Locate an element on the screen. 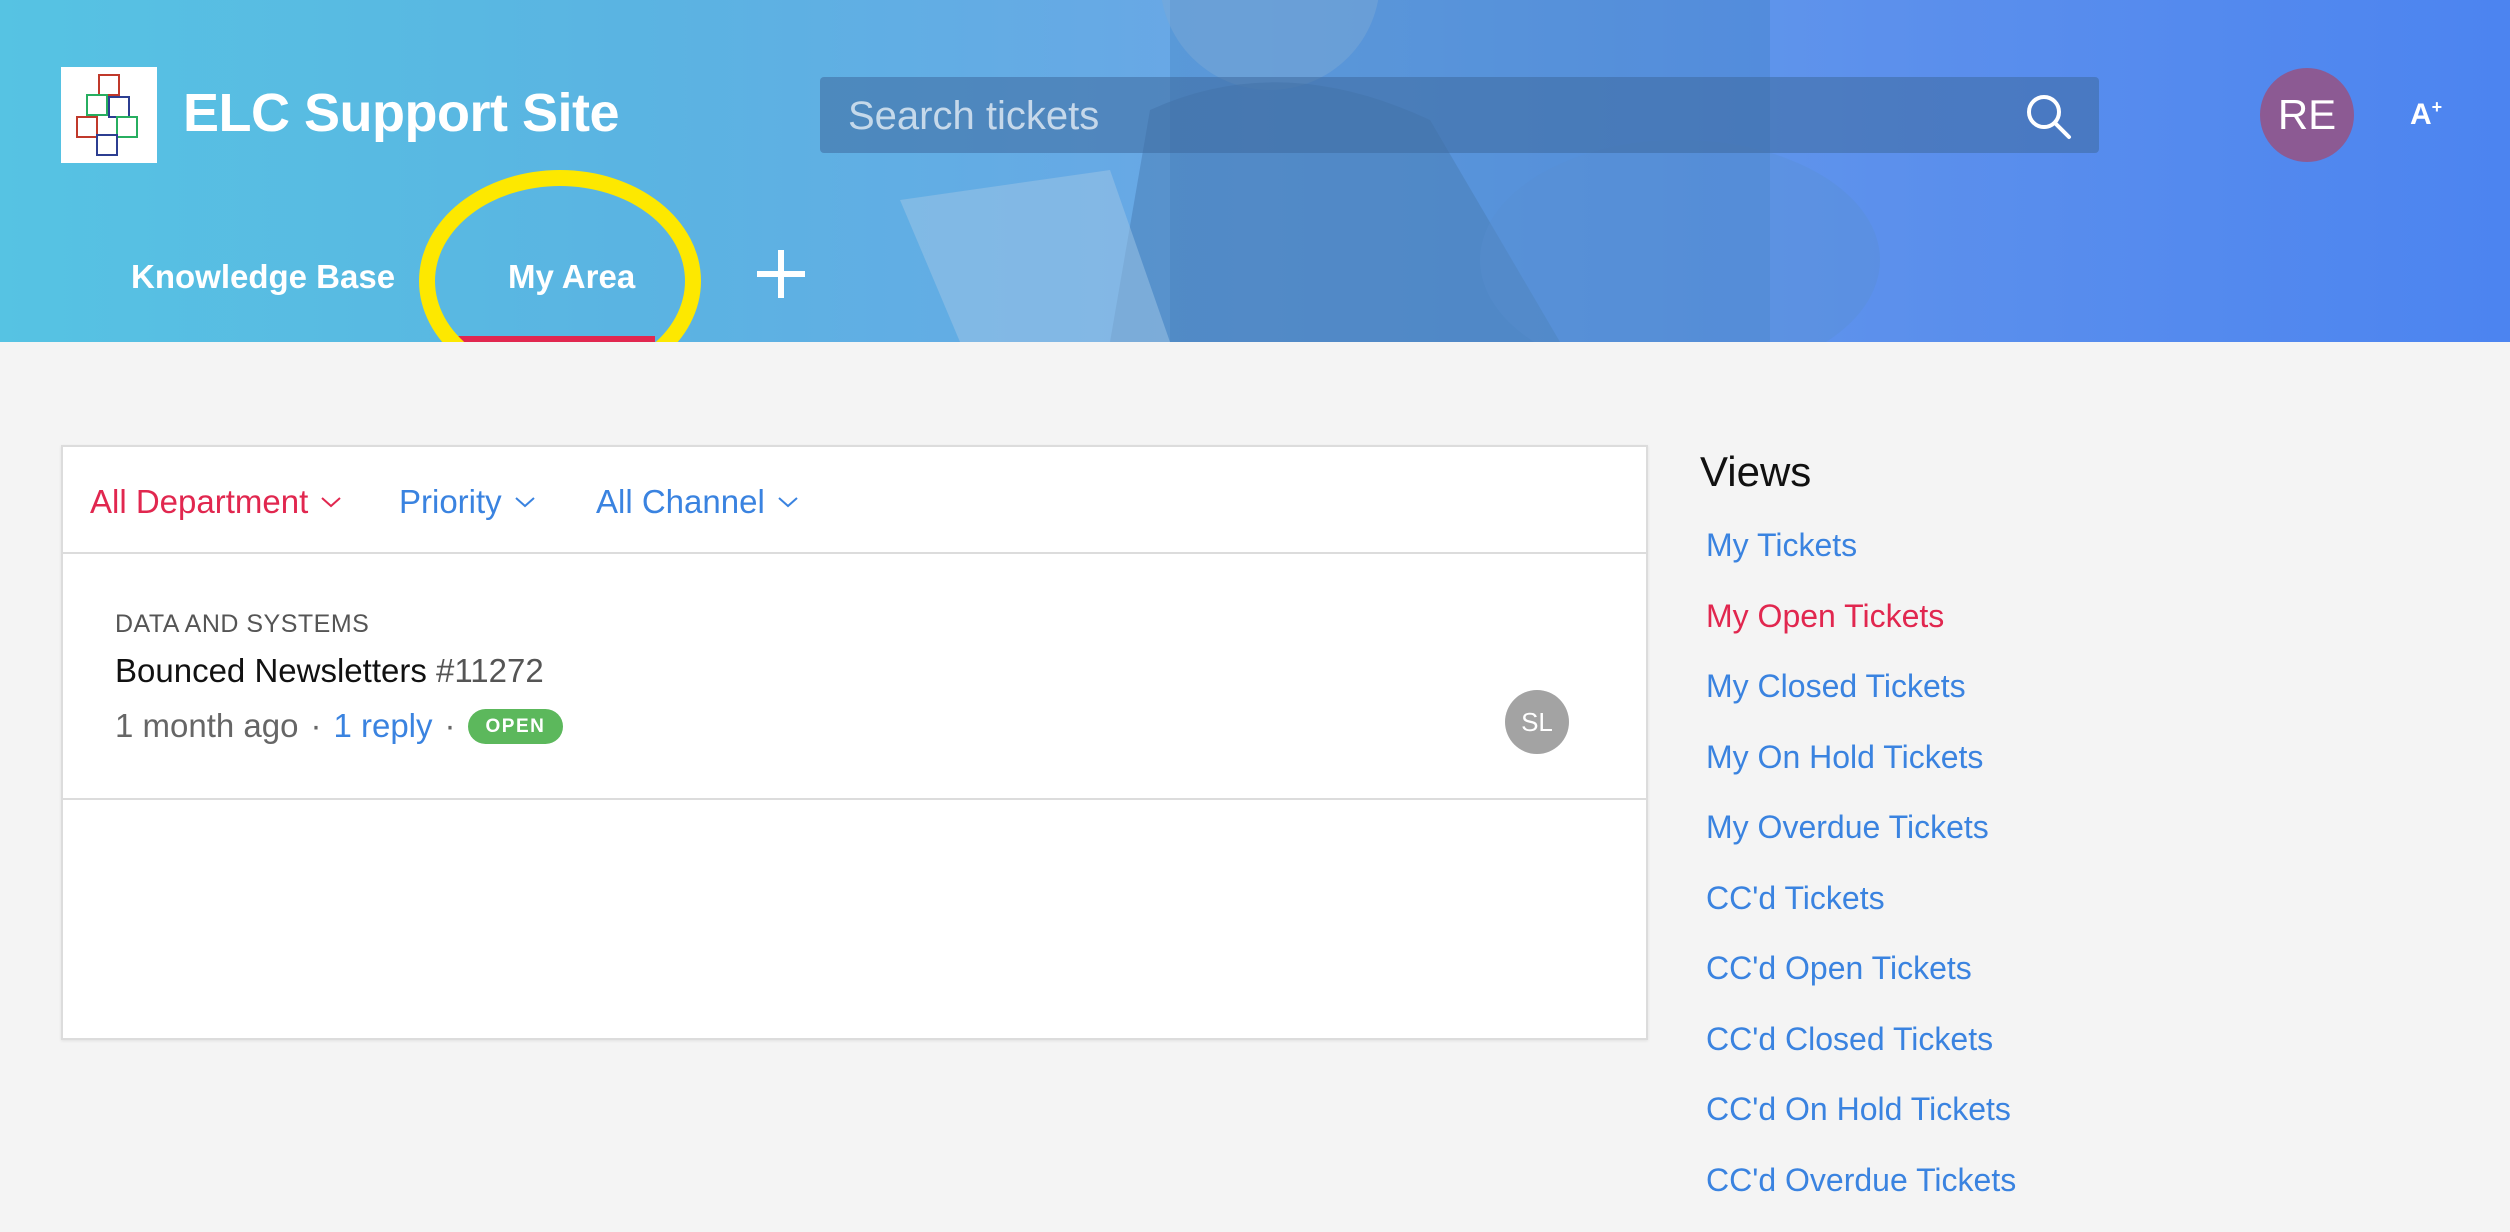  search-input is located at coordinates (1438, 116).